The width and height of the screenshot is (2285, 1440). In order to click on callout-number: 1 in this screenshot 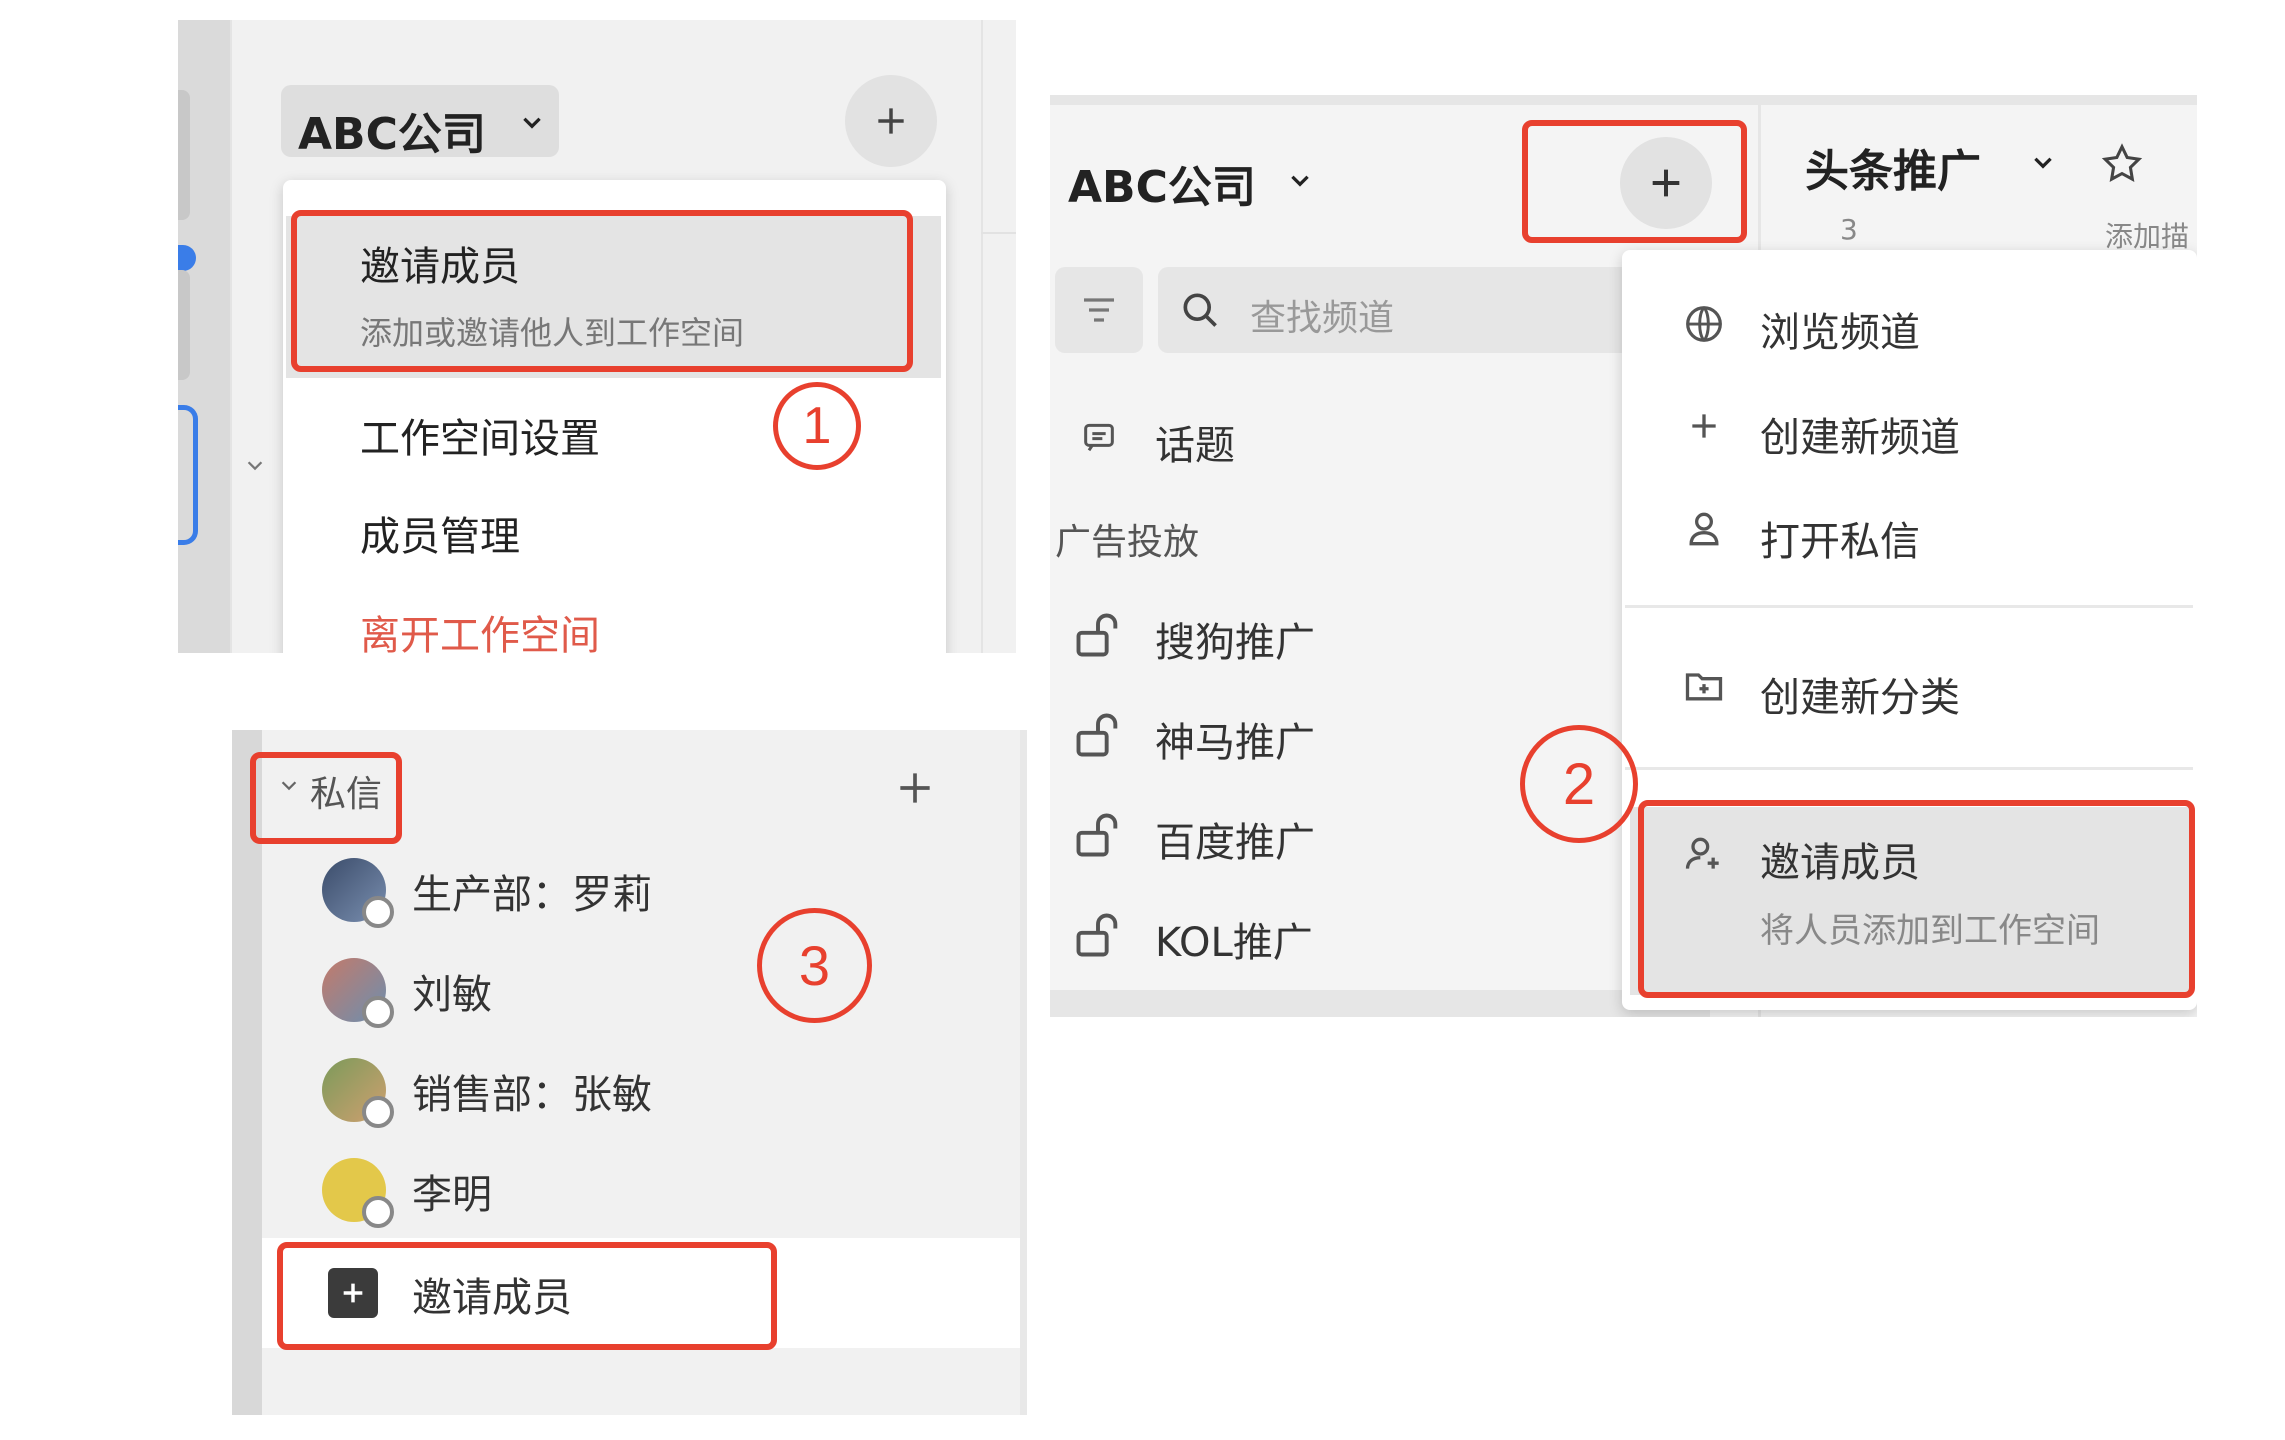, I will do `click(817, 426)`.